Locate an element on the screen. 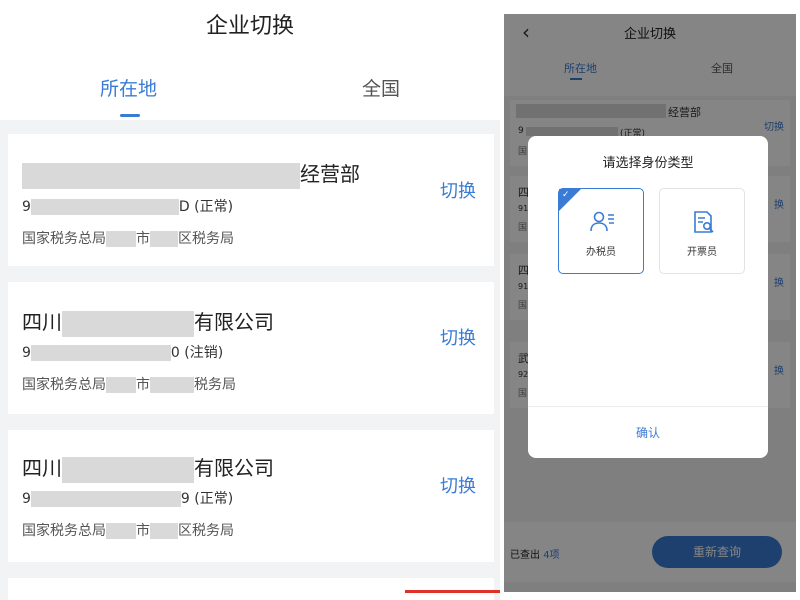 The height and width of the screenshot is (600, 800). invoice-clerk-icon is located at coordinates (704, 222).